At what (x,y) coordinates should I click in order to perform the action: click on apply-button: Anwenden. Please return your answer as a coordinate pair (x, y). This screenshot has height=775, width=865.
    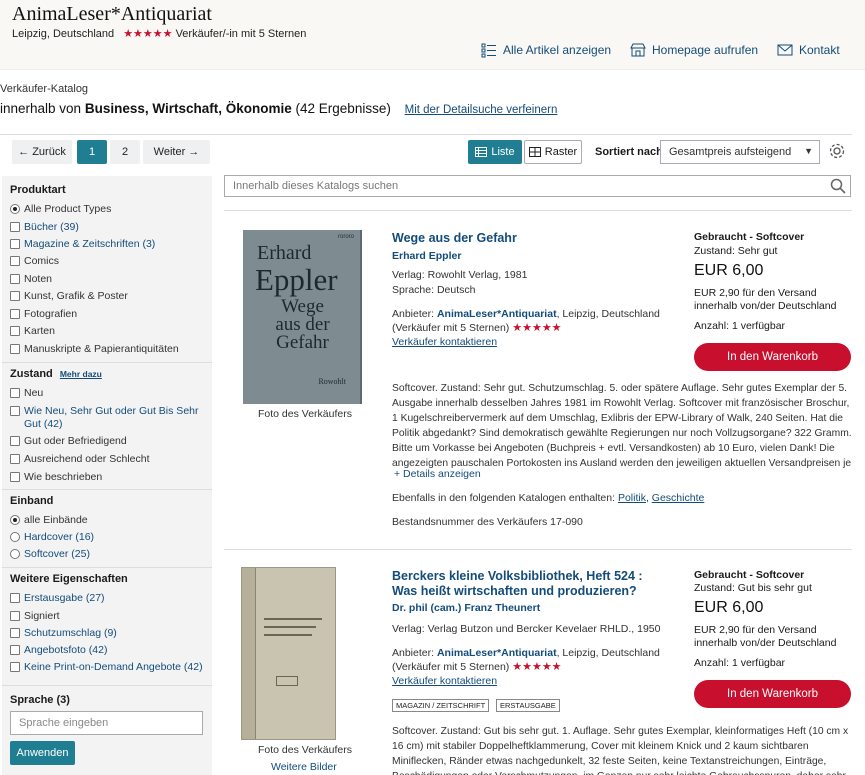
    Looking at the image, I should click on (42, 753).